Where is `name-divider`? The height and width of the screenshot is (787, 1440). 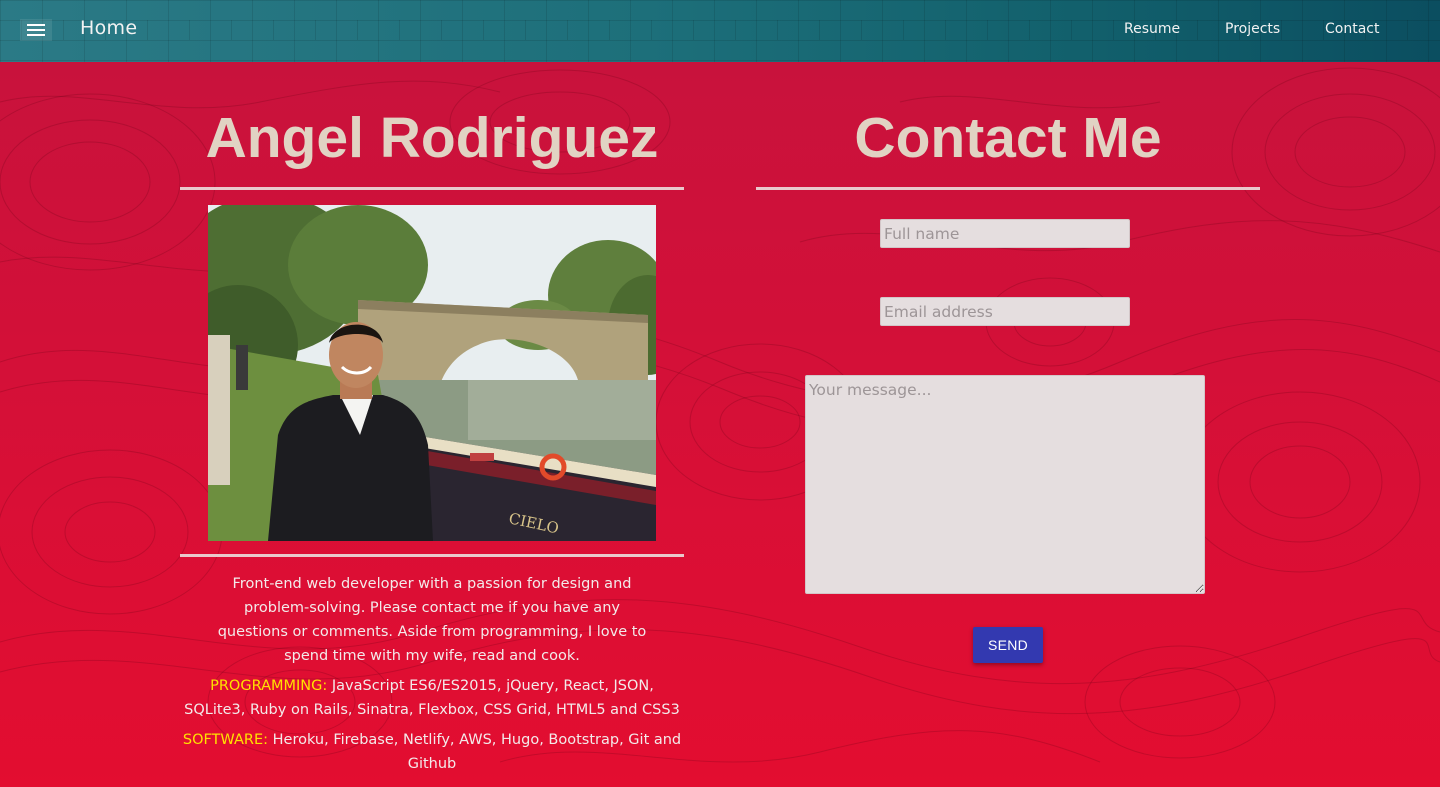
name-divider is located at coordinates (432, 188).